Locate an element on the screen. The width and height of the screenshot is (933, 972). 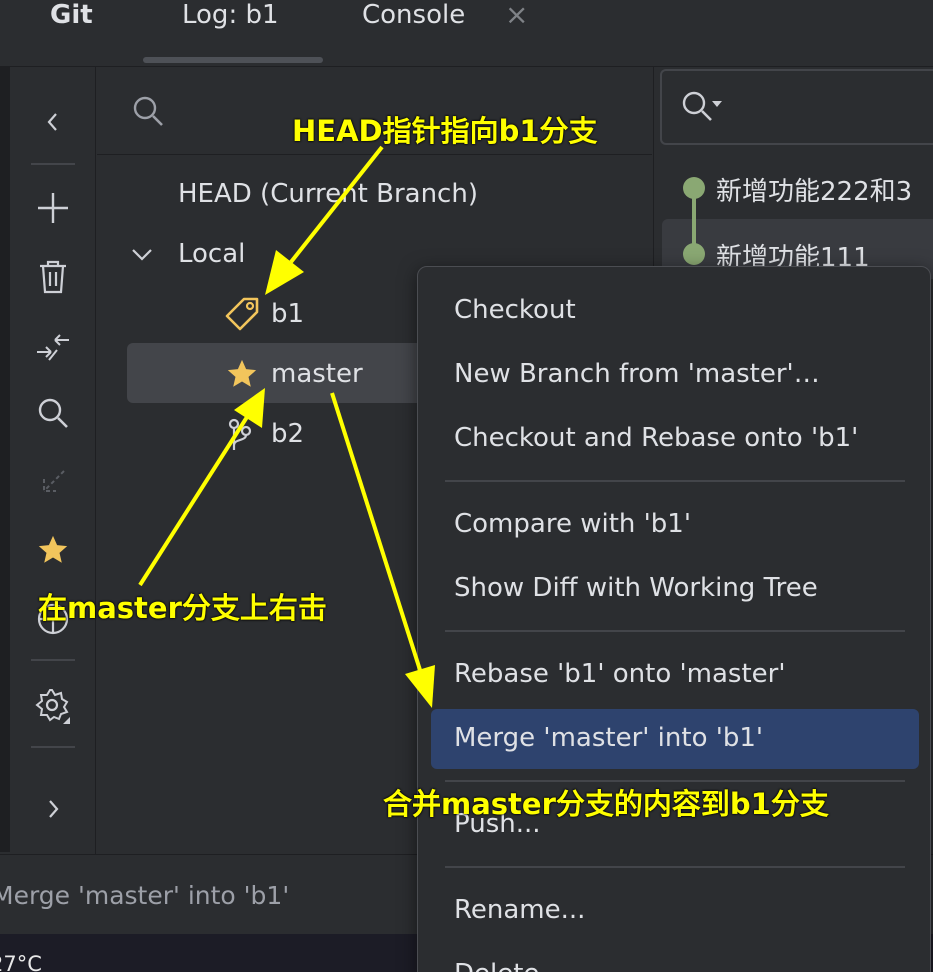
menu-item-rebase: Rebase 'b1' onto 'master' is located at coordinates (675, 675).